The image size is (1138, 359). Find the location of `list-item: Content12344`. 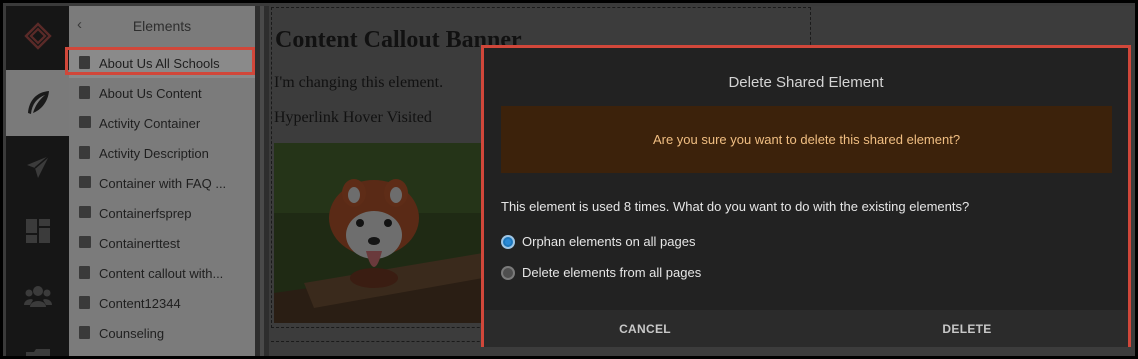

list-item: Content12344 is located at coordinates (162, 303).